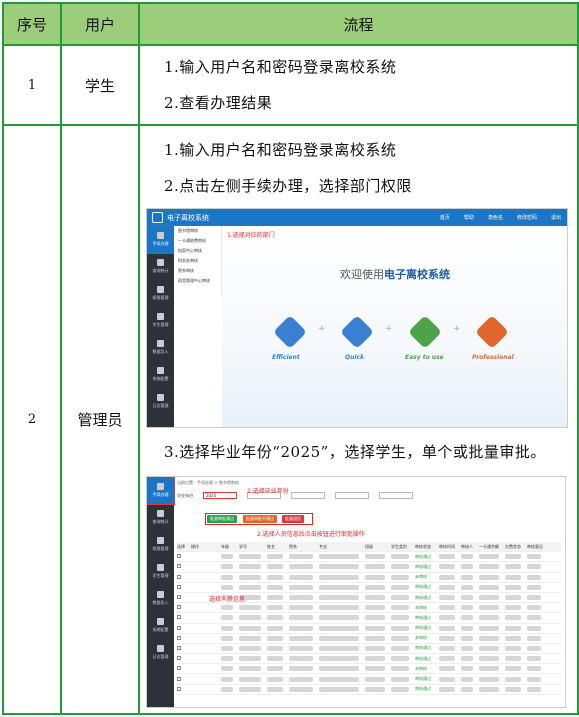 The height and width of the screenshot is (717, 579). I want to click on sub-menu-item: 档案中心审核, so click(197, 251).